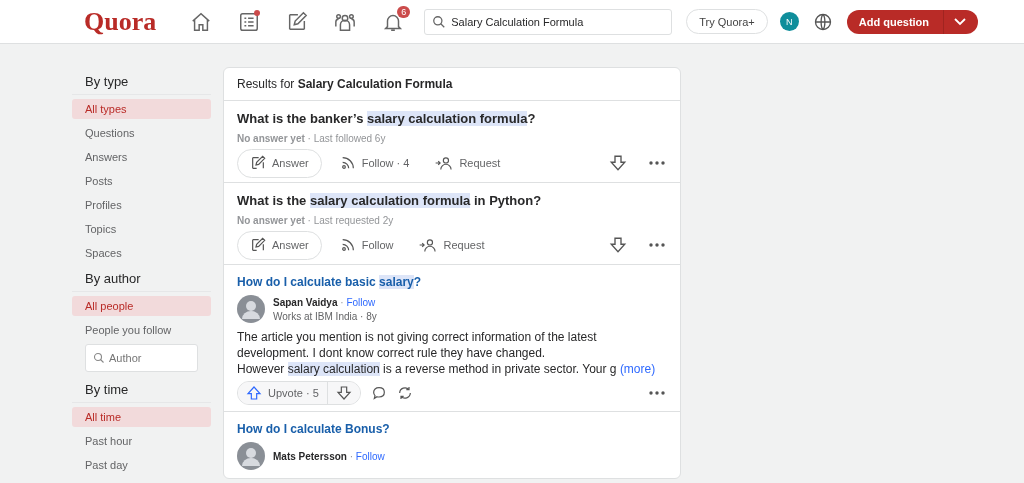  Describe the element at coordinates (404, 11) in the screenshot. I see `notification-badge: 6` at that location.